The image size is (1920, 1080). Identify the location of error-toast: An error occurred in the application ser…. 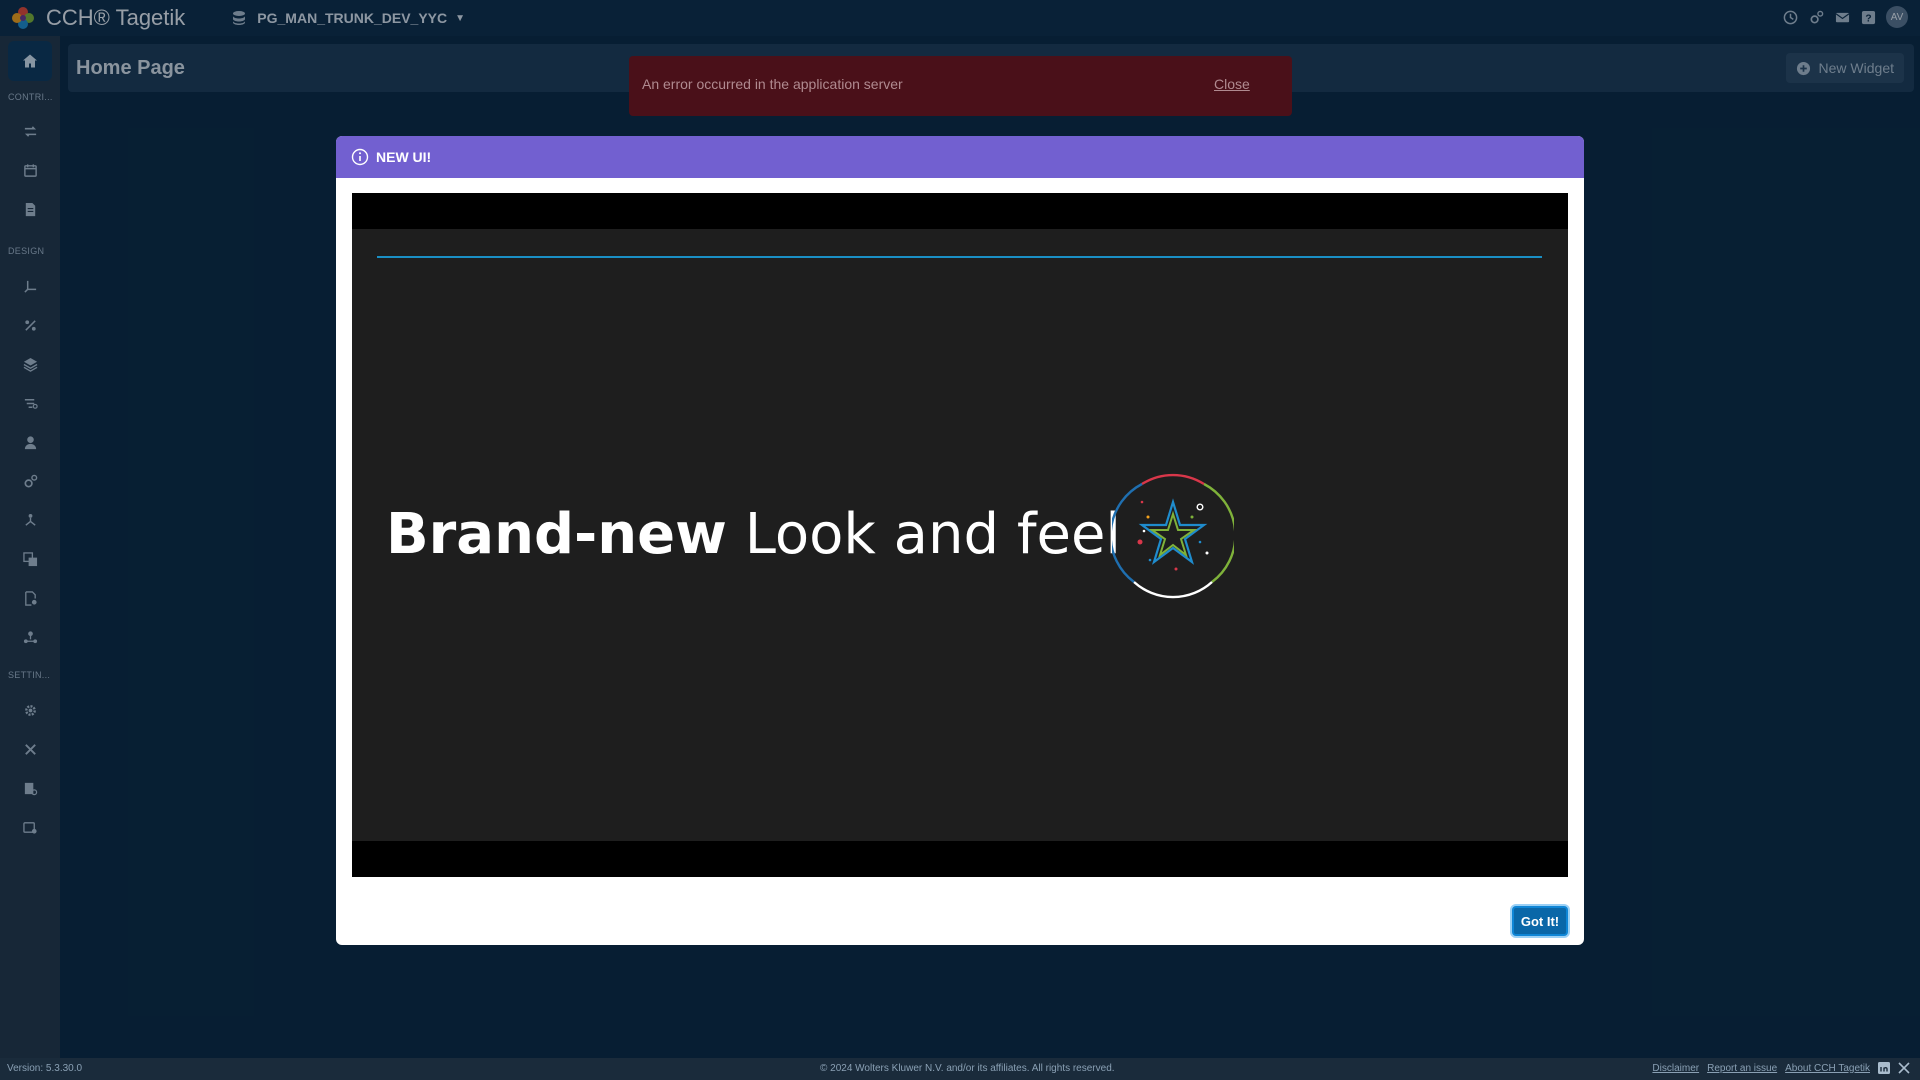
(960, 86).